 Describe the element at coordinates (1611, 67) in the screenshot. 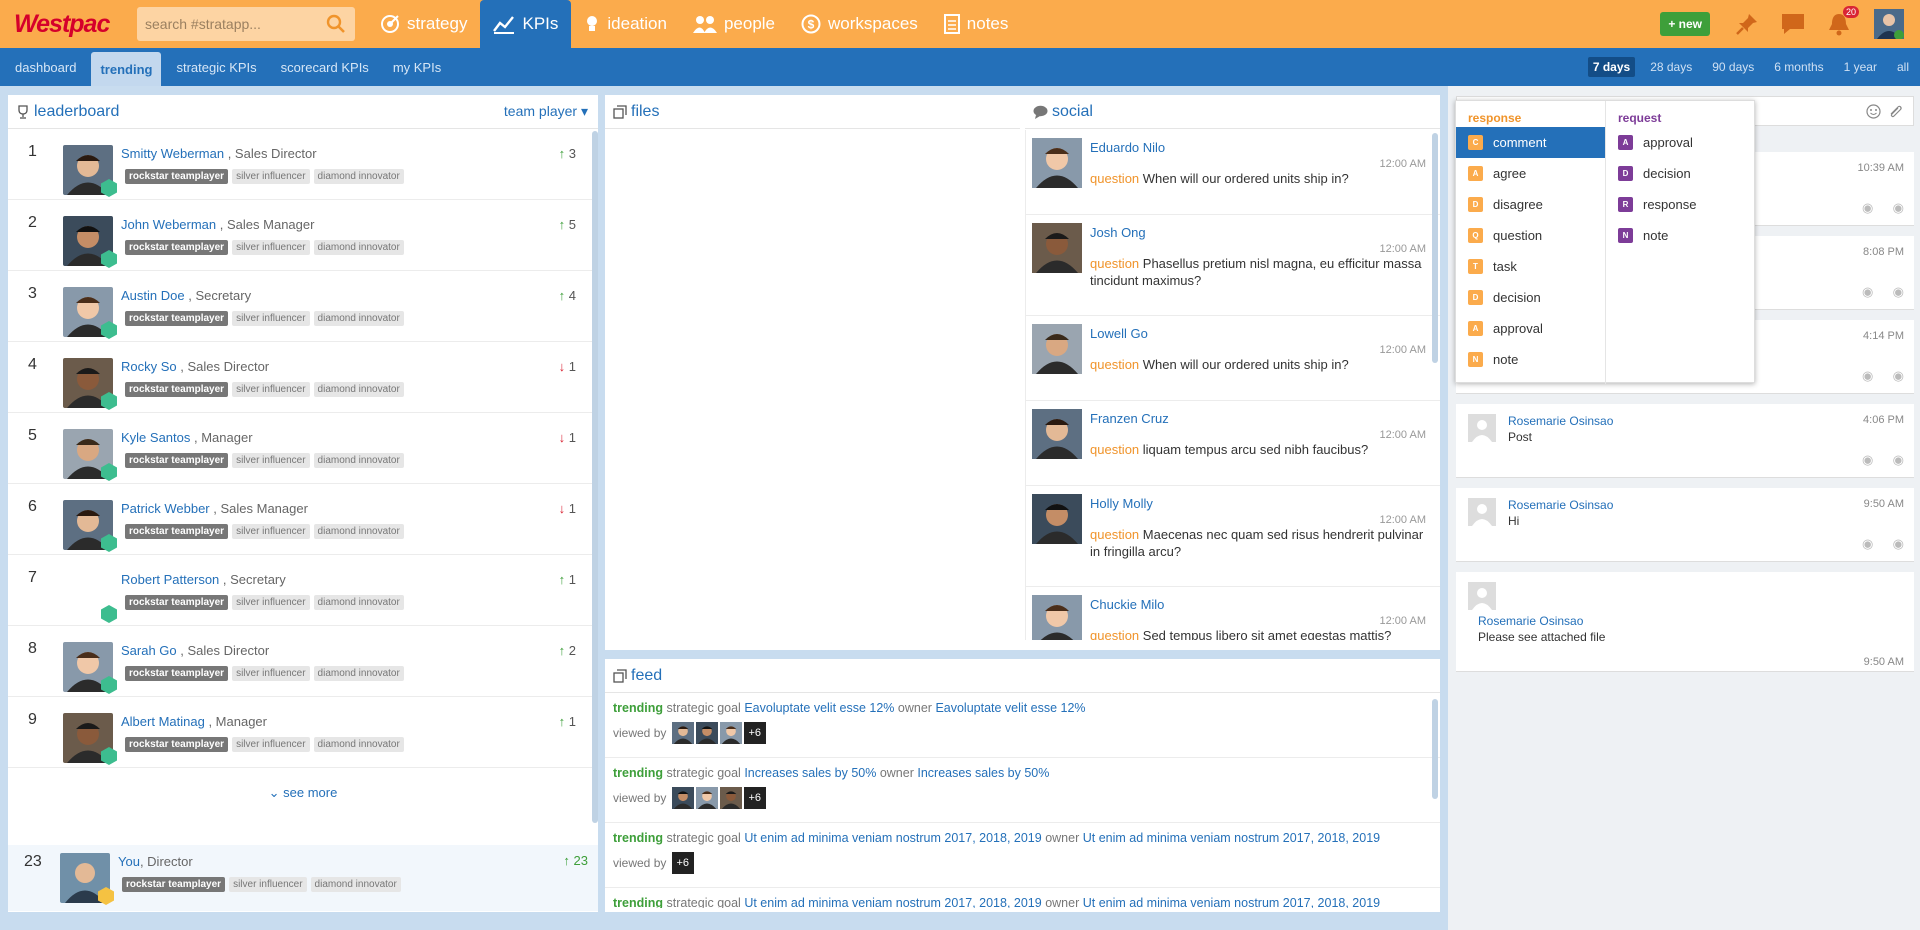

I see `range-7-days: 7 days` at that location.